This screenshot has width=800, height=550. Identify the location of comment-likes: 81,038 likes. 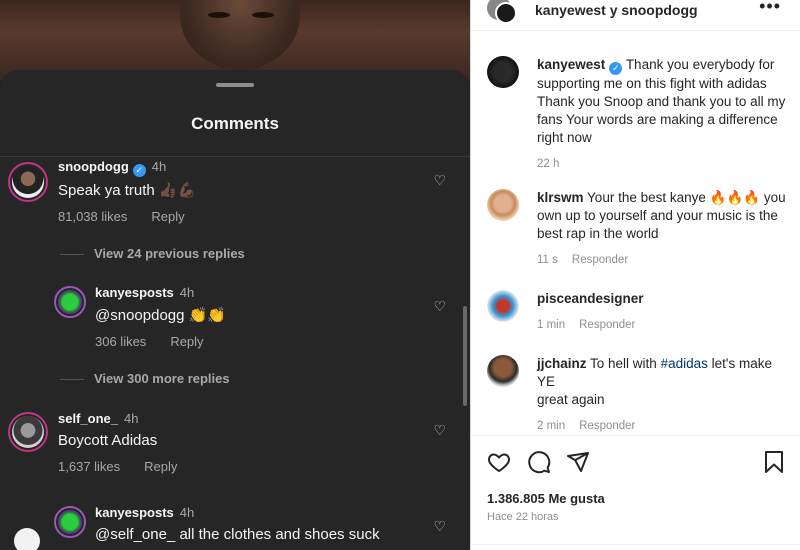
(92, 216).